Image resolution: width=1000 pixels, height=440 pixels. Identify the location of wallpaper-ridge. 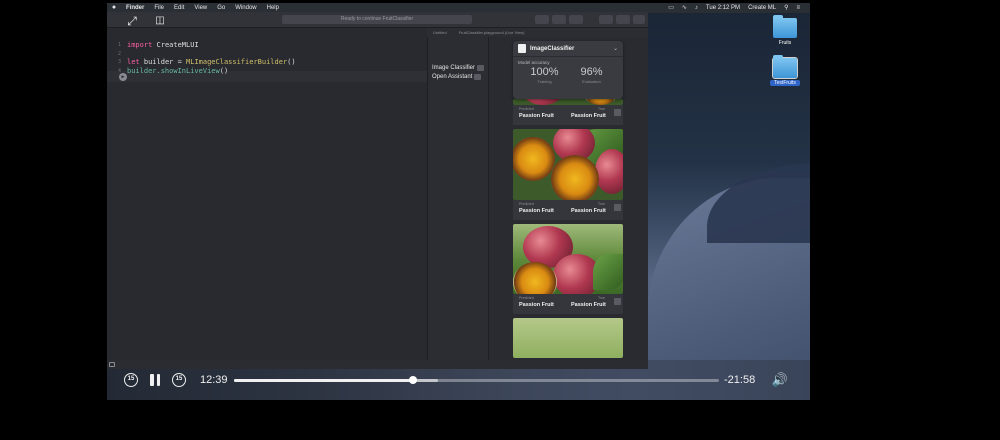
(758, 203).